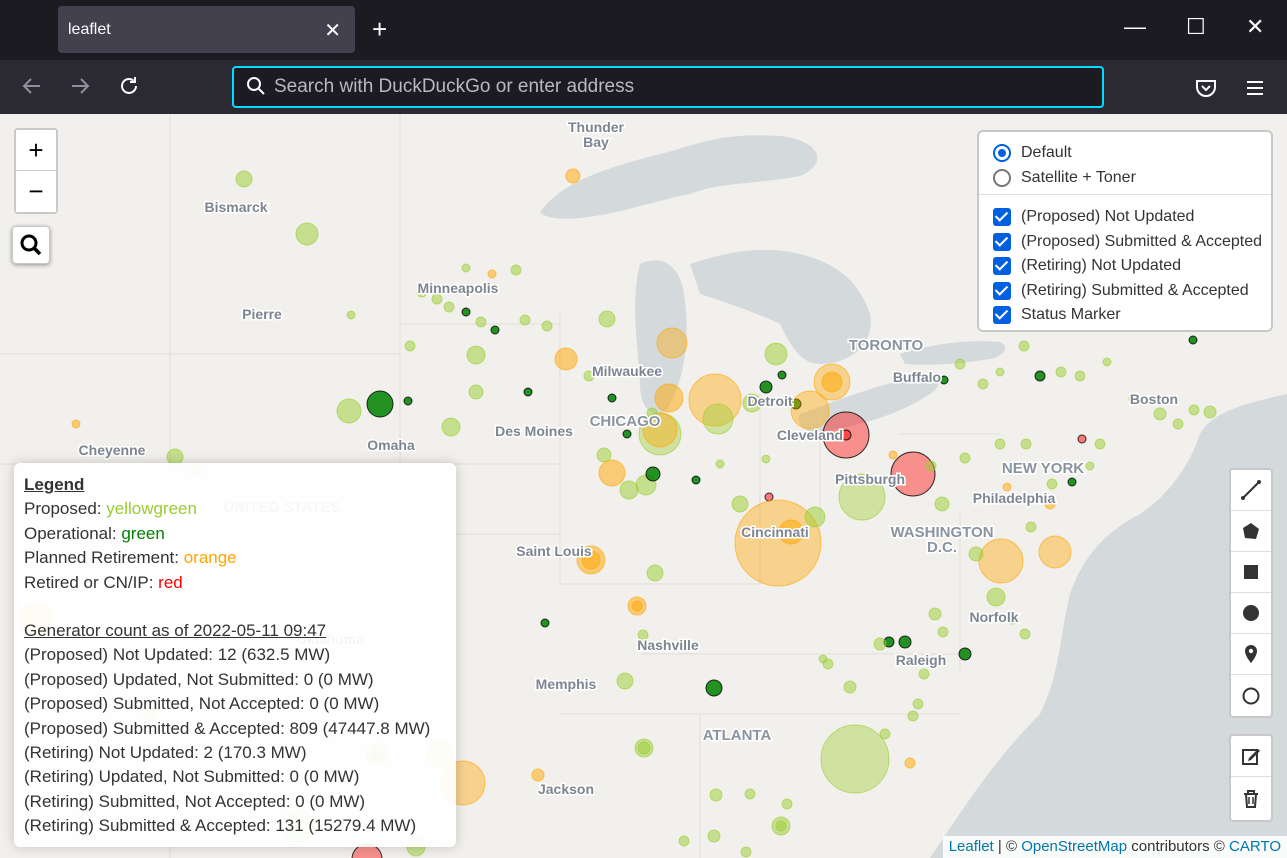 The image size is (1287, 858). I want to click on close-tab-icon: ✕, so click(332, 30).